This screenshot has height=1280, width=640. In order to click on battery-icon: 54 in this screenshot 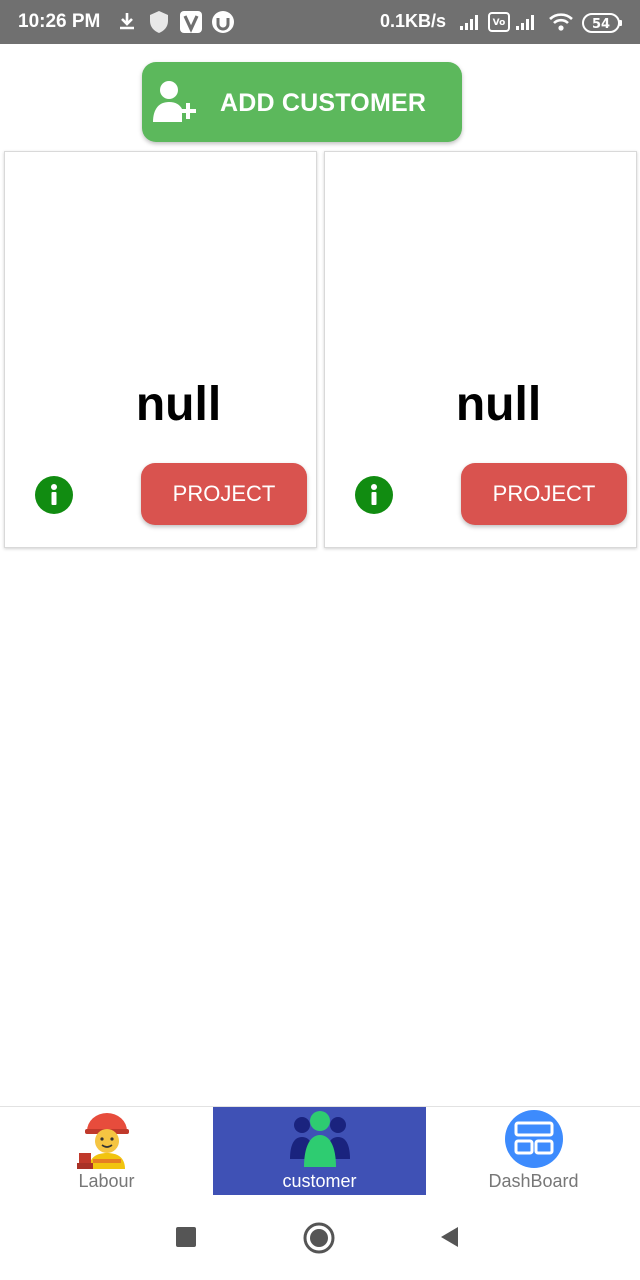, I will do `click(602, 23)`.